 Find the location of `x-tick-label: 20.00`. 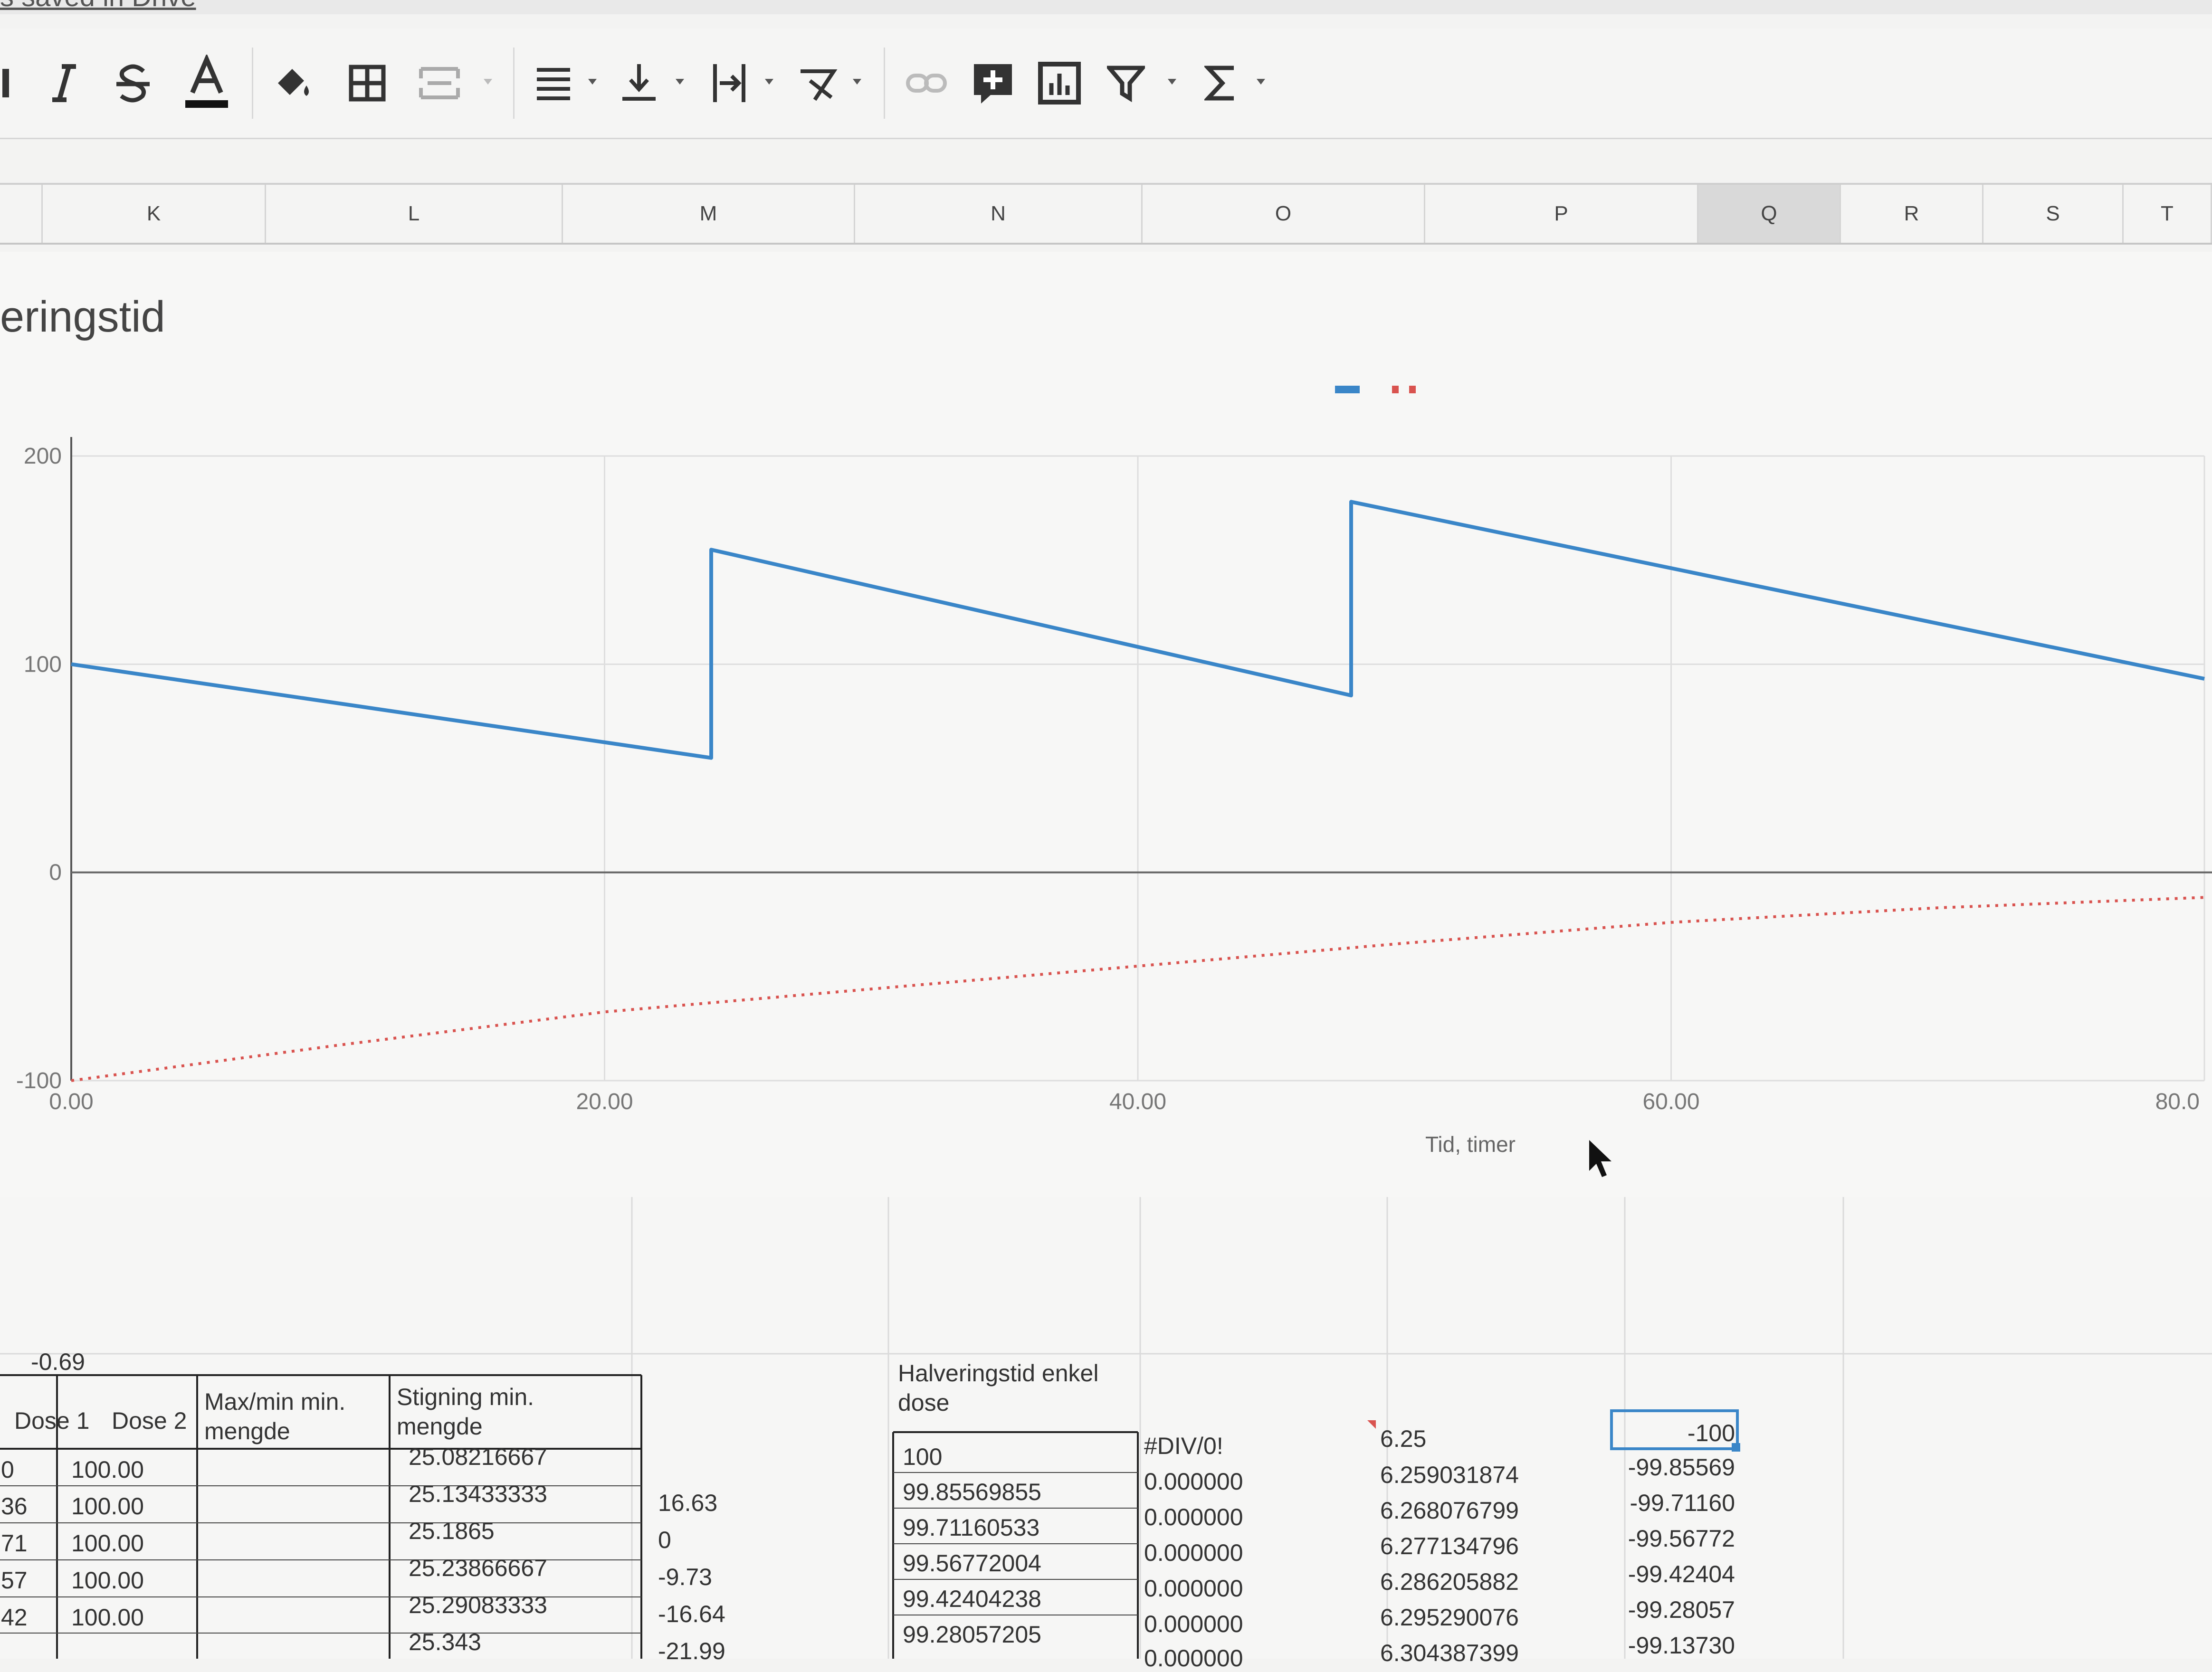

x-tick-label: 20.00 is located at coordinates (604, 1101).